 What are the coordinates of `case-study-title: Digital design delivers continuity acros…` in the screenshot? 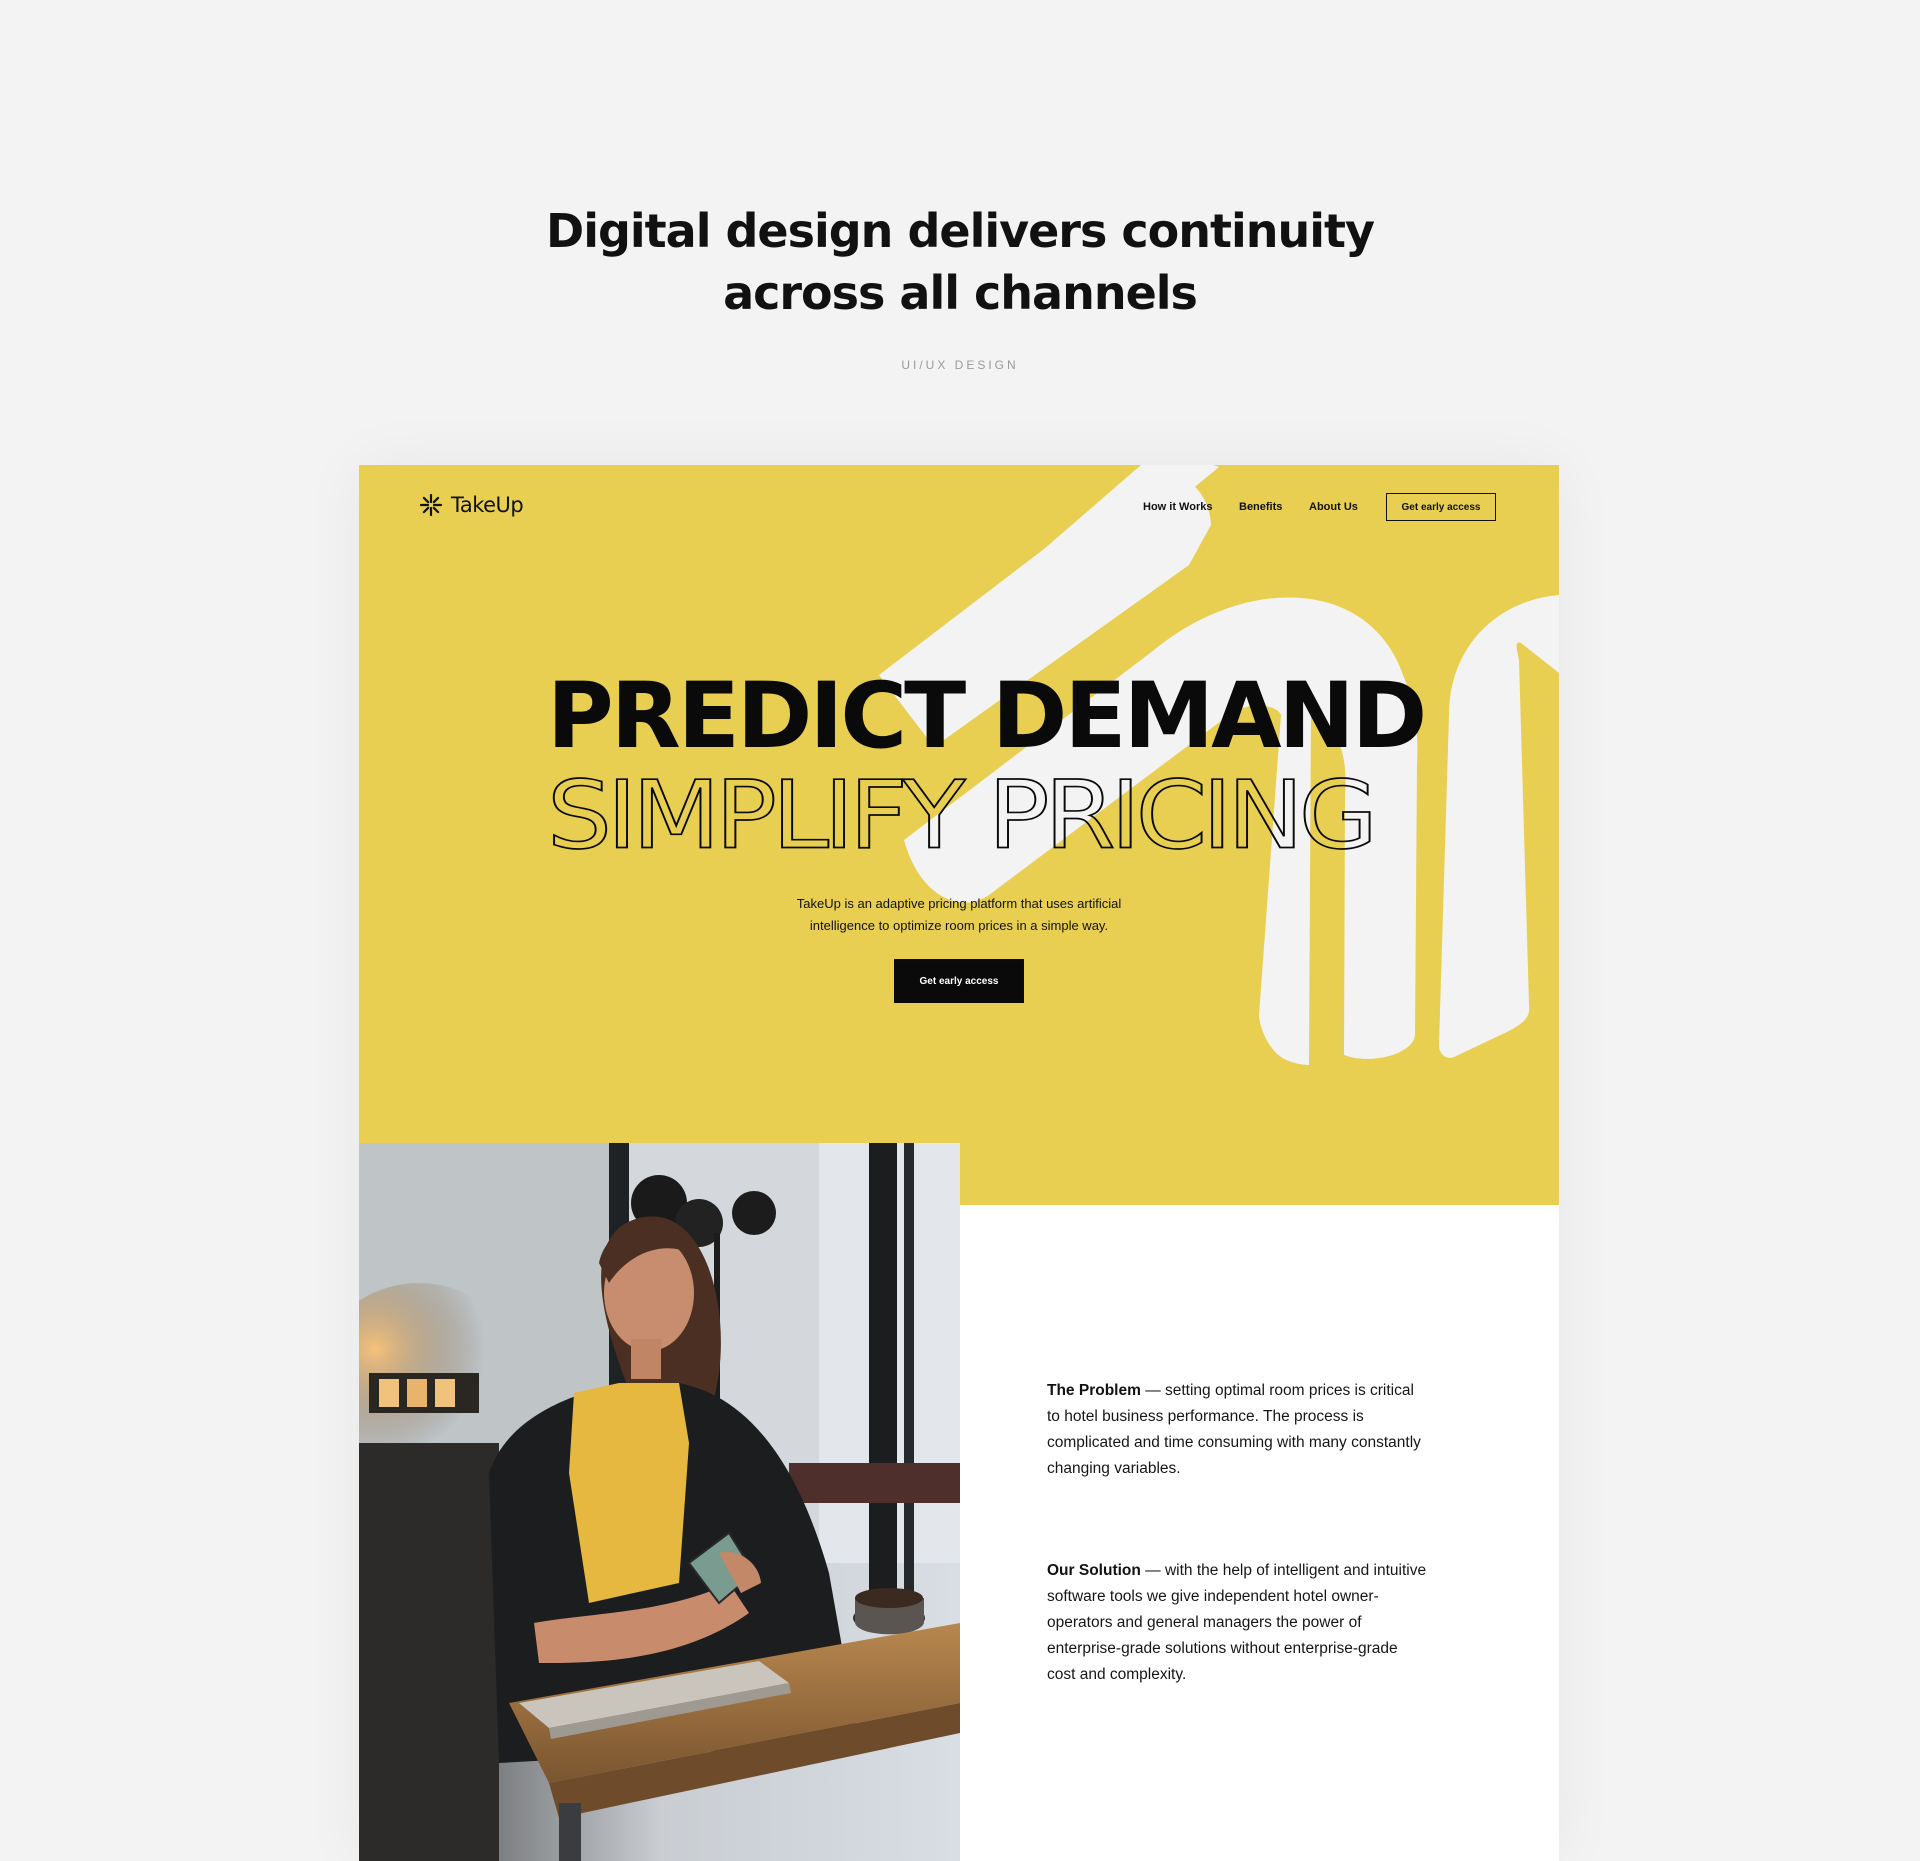 It's located at (960, 262).